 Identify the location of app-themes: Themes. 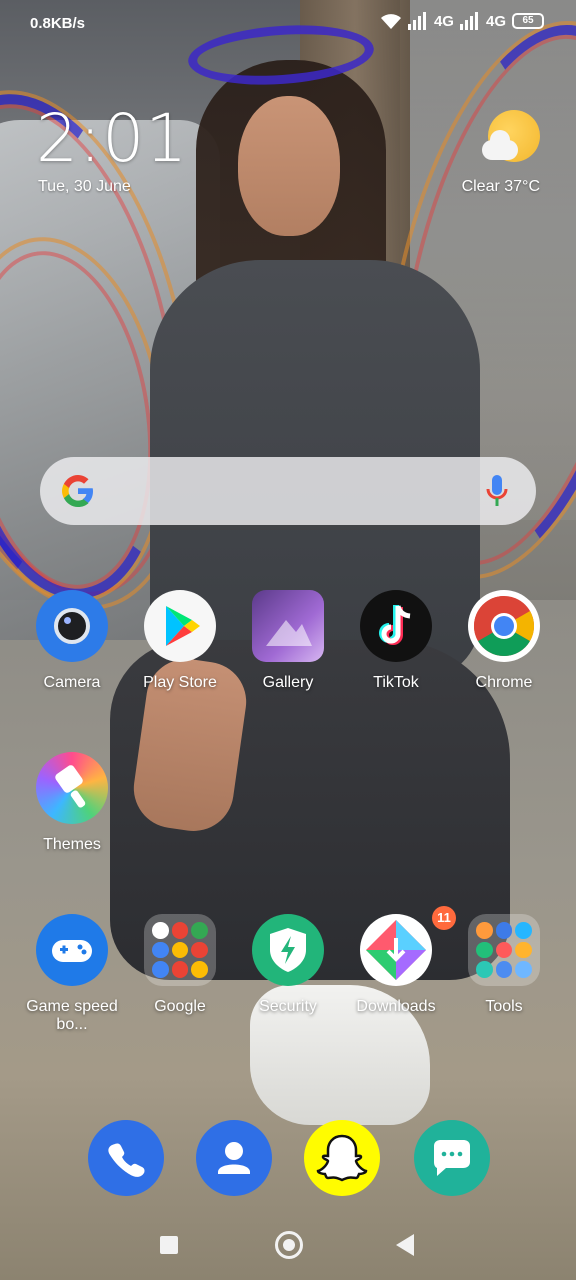
(72, 803).